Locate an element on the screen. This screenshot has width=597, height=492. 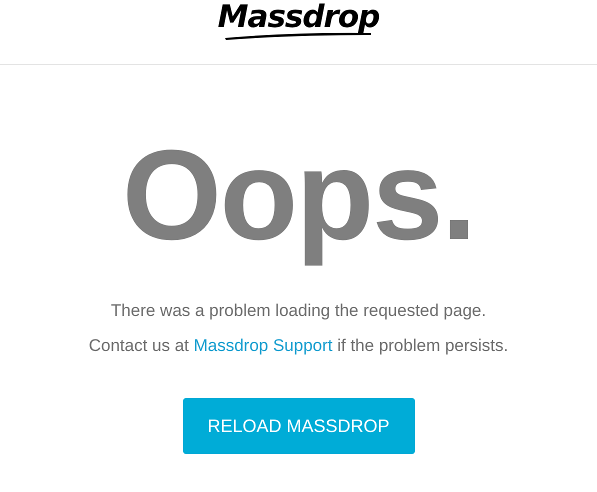
contact-message: Contact us at Massdrop Support if the problem persists. is located at coordinates (298, 346).